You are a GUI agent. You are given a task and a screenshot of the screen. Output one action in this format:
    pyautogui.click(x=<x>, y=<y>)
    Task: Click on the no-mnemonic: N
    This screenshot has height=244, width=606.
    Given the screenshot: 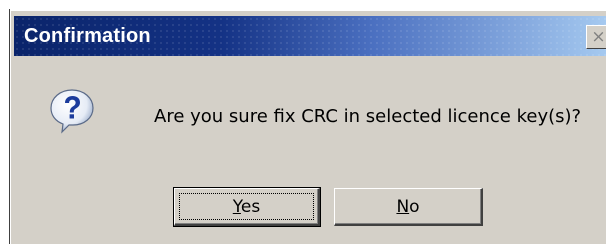 What is the action you would take?
    pyautogui.click(x=403, y=206)
    